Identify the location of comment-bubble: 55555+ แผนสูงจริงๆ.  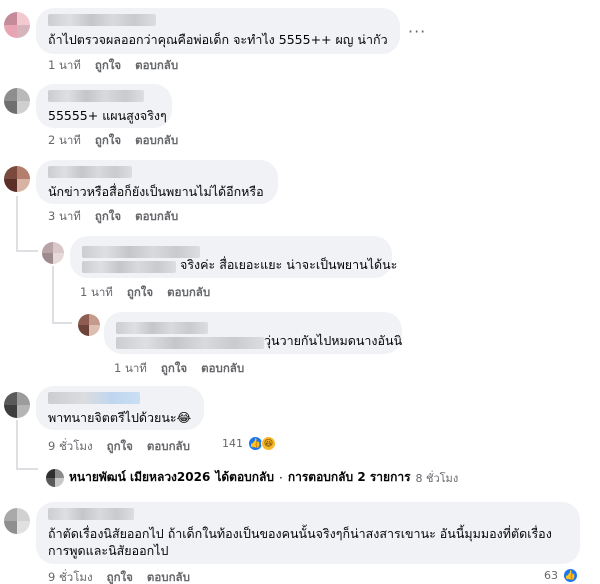
(104, 106).